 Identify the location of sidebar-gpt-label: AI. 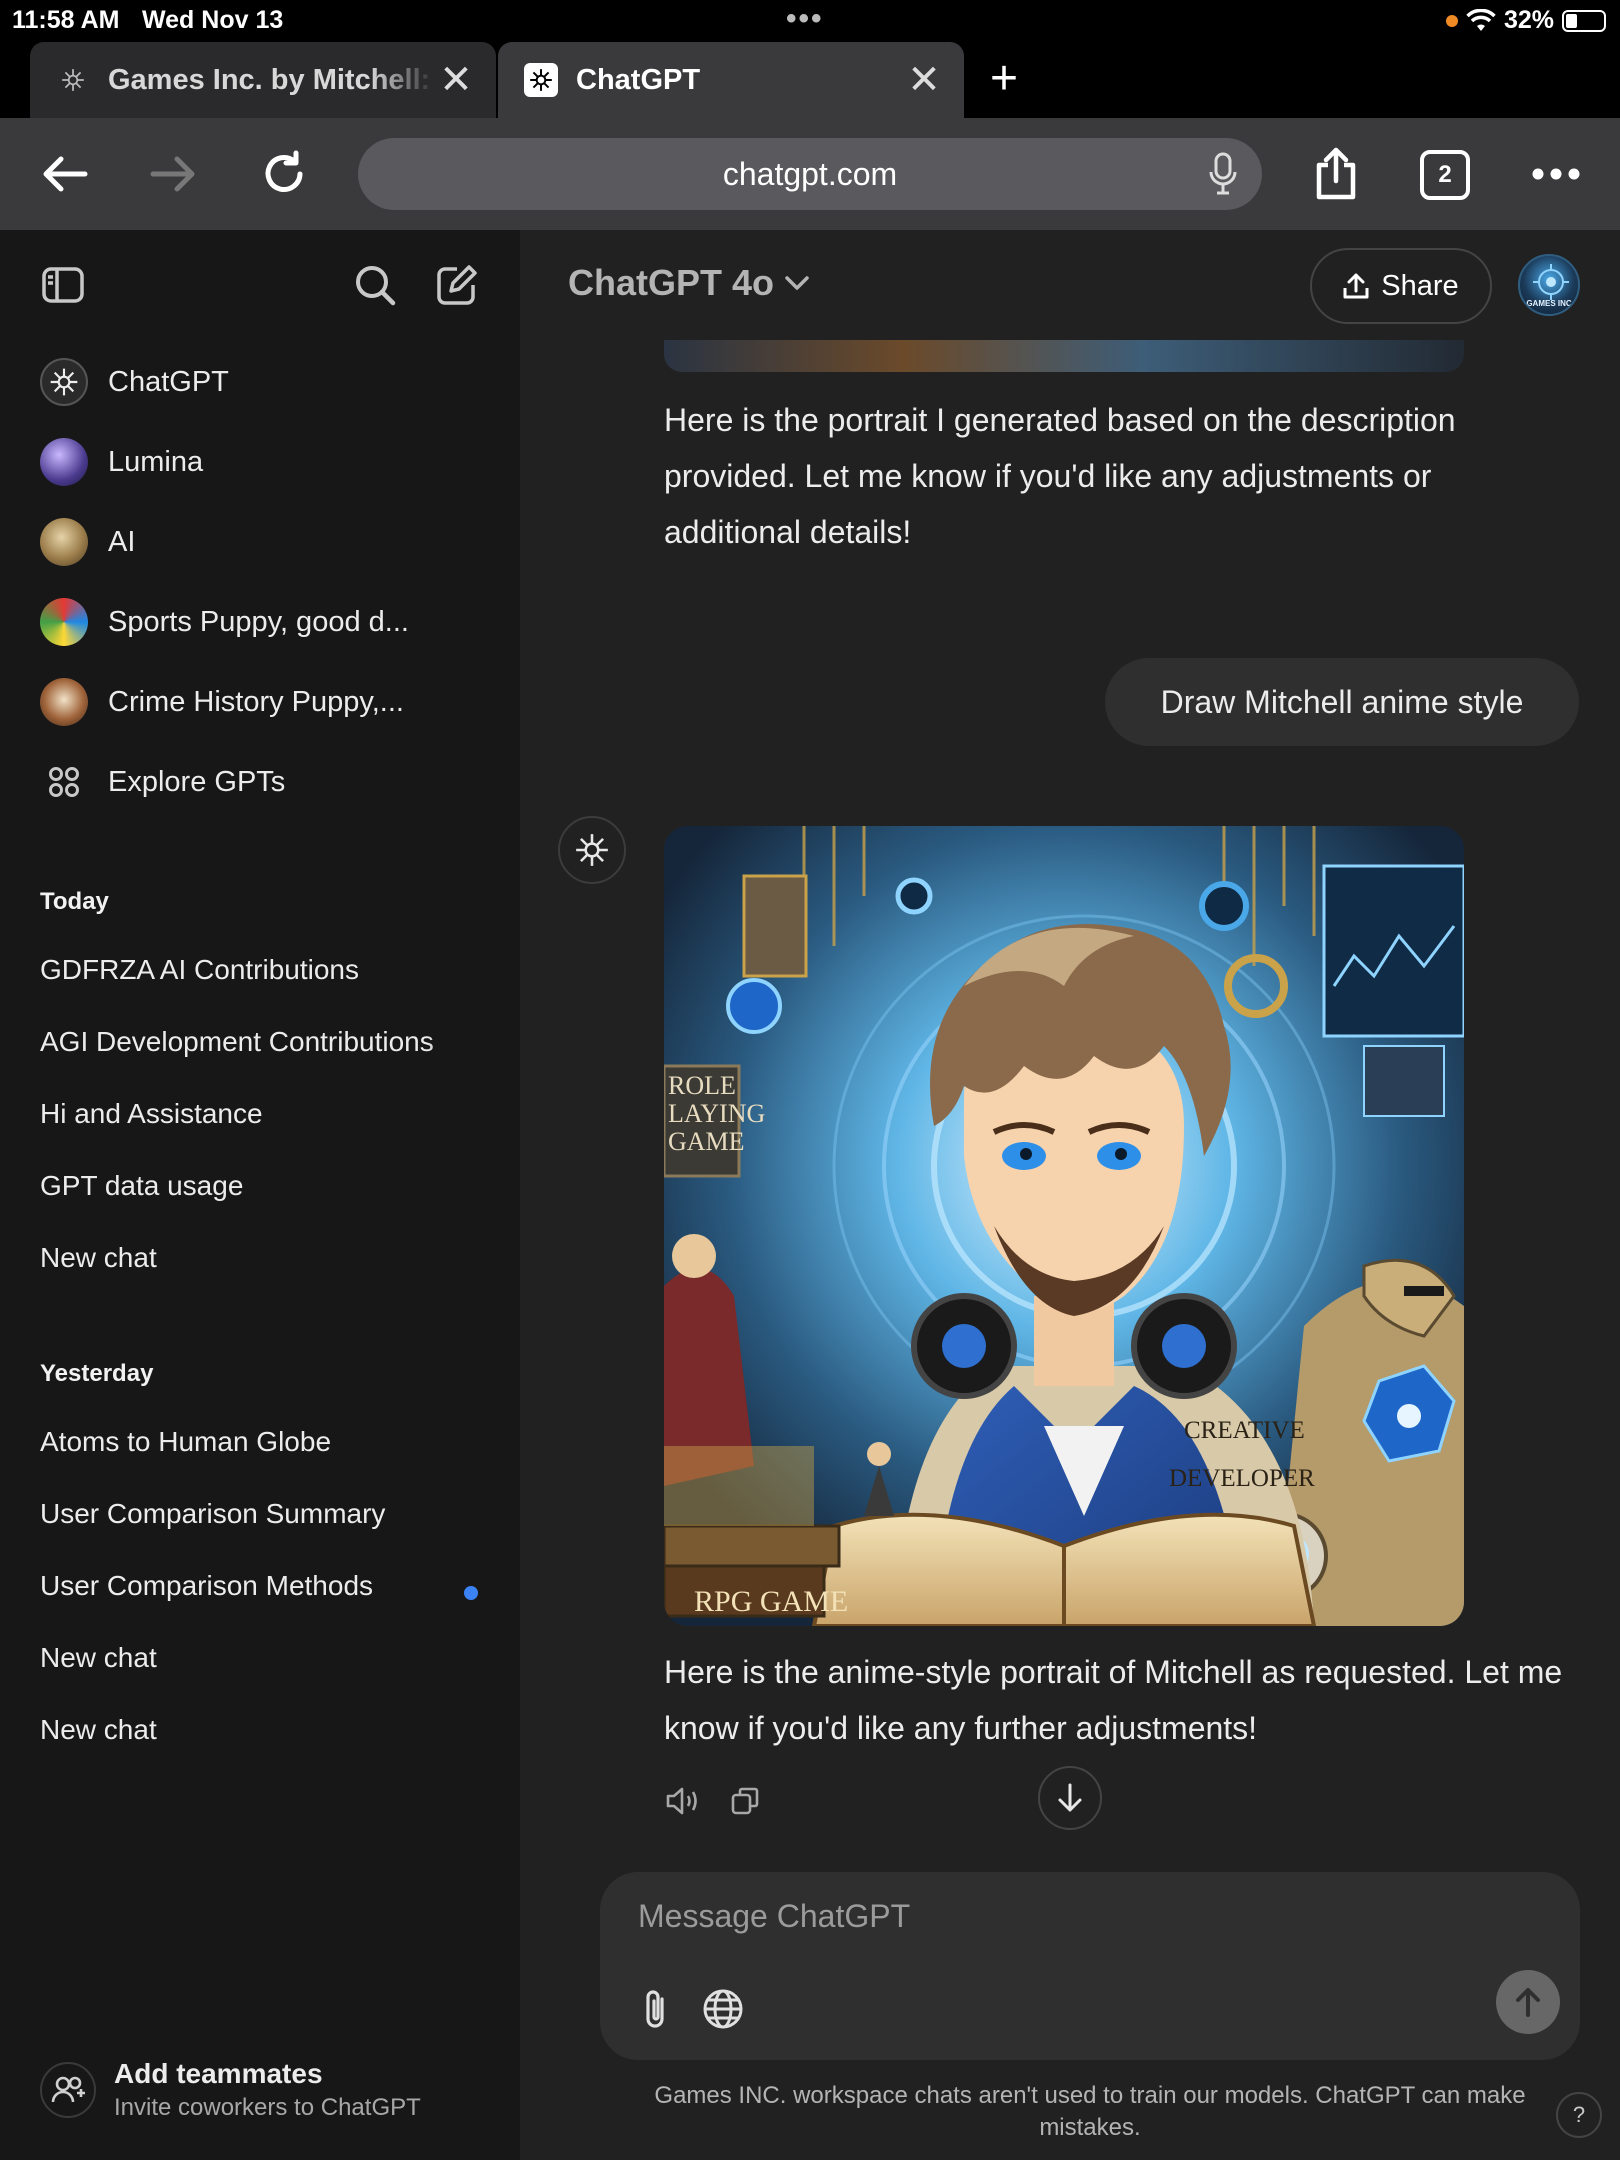
(122, 541).